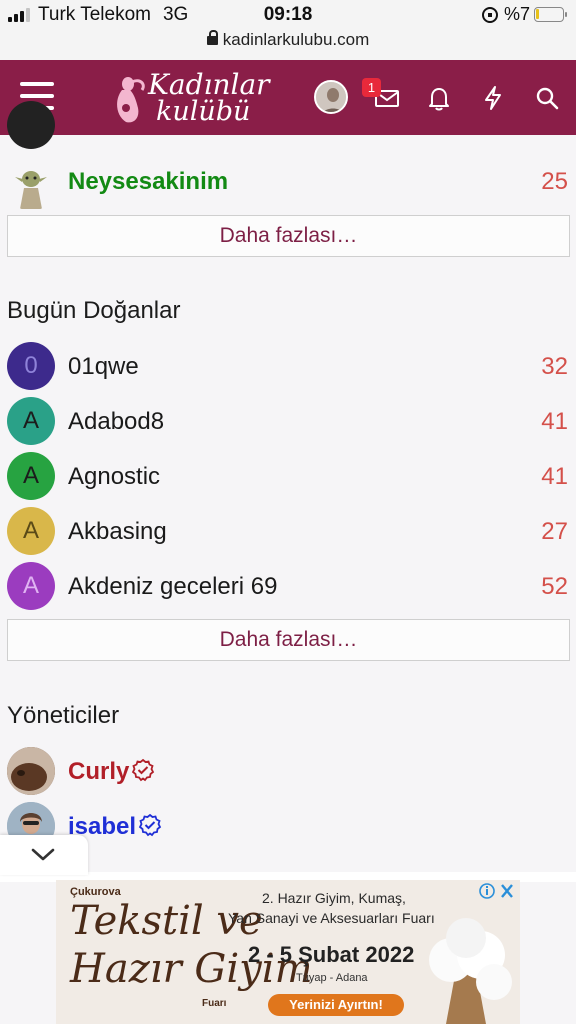  I want to click on lock-icon, so click(212, 37).